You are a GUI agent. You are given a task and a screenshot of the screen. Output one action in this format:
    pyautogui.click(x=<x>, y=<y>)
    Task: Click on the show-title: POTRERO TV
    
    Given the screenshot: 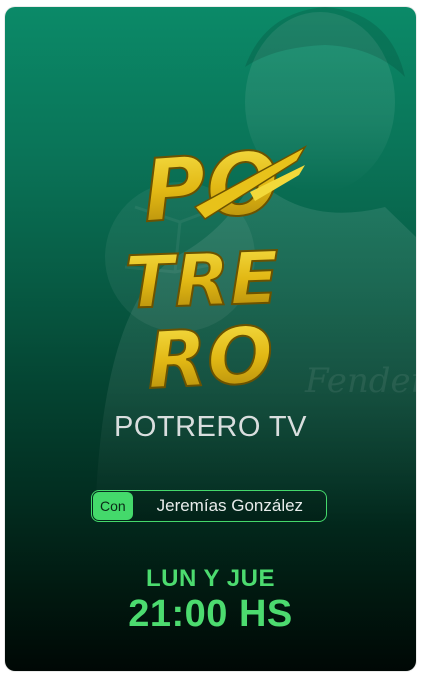 What is the action you would take?
    pyautogui.click(x=210, y=427)
    